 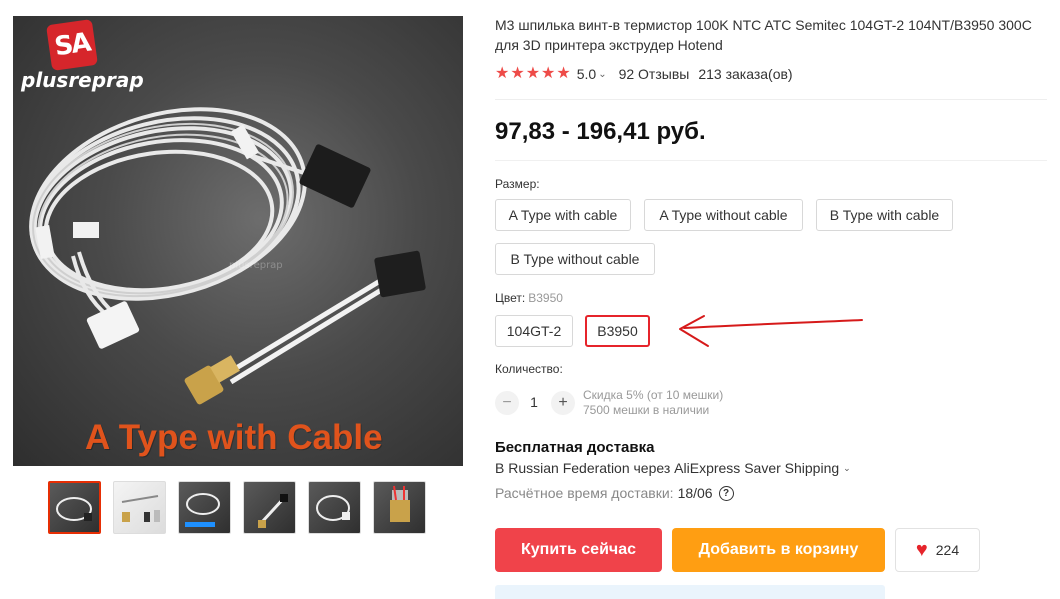 I want to click on stock-note: 7500 мешки в наличии, so click(x=646, y=410).